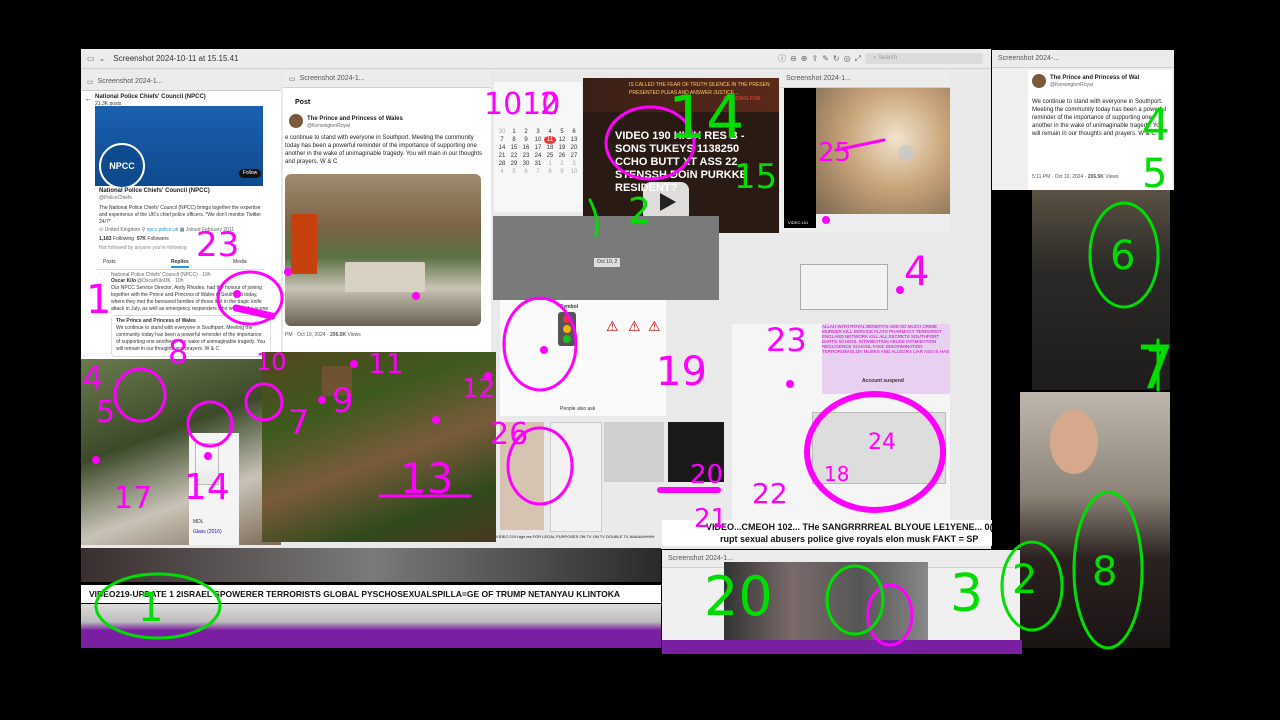  Describe the element at coordinates (1155, 368) in the screenshot. I see `annotation-green-7: 7` at that location.